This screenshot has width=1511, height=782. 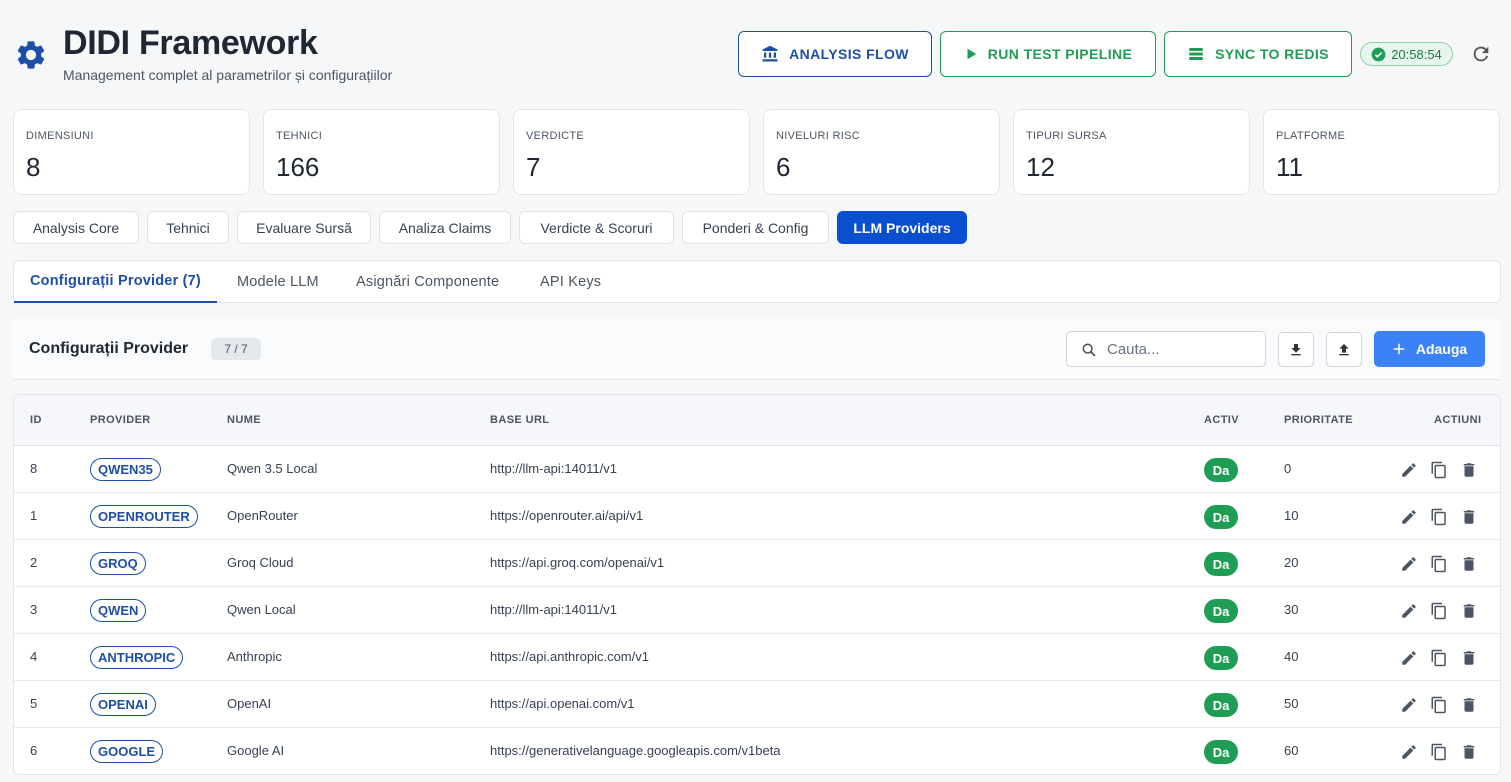 What do you see at coordinates (272, 468) in the screenshot?
I see `row-name: Qwen 3.5 Local` at bounding box center [272, 468].